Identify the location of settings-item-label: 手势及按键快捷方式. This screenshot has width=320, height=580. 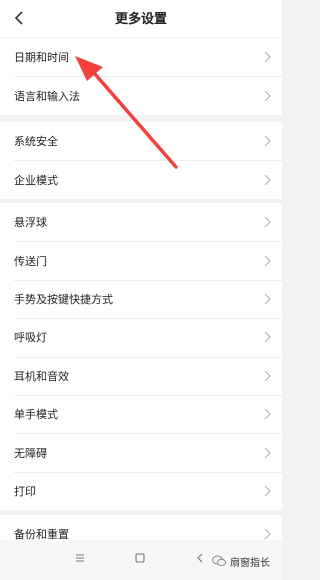
(63, 299).